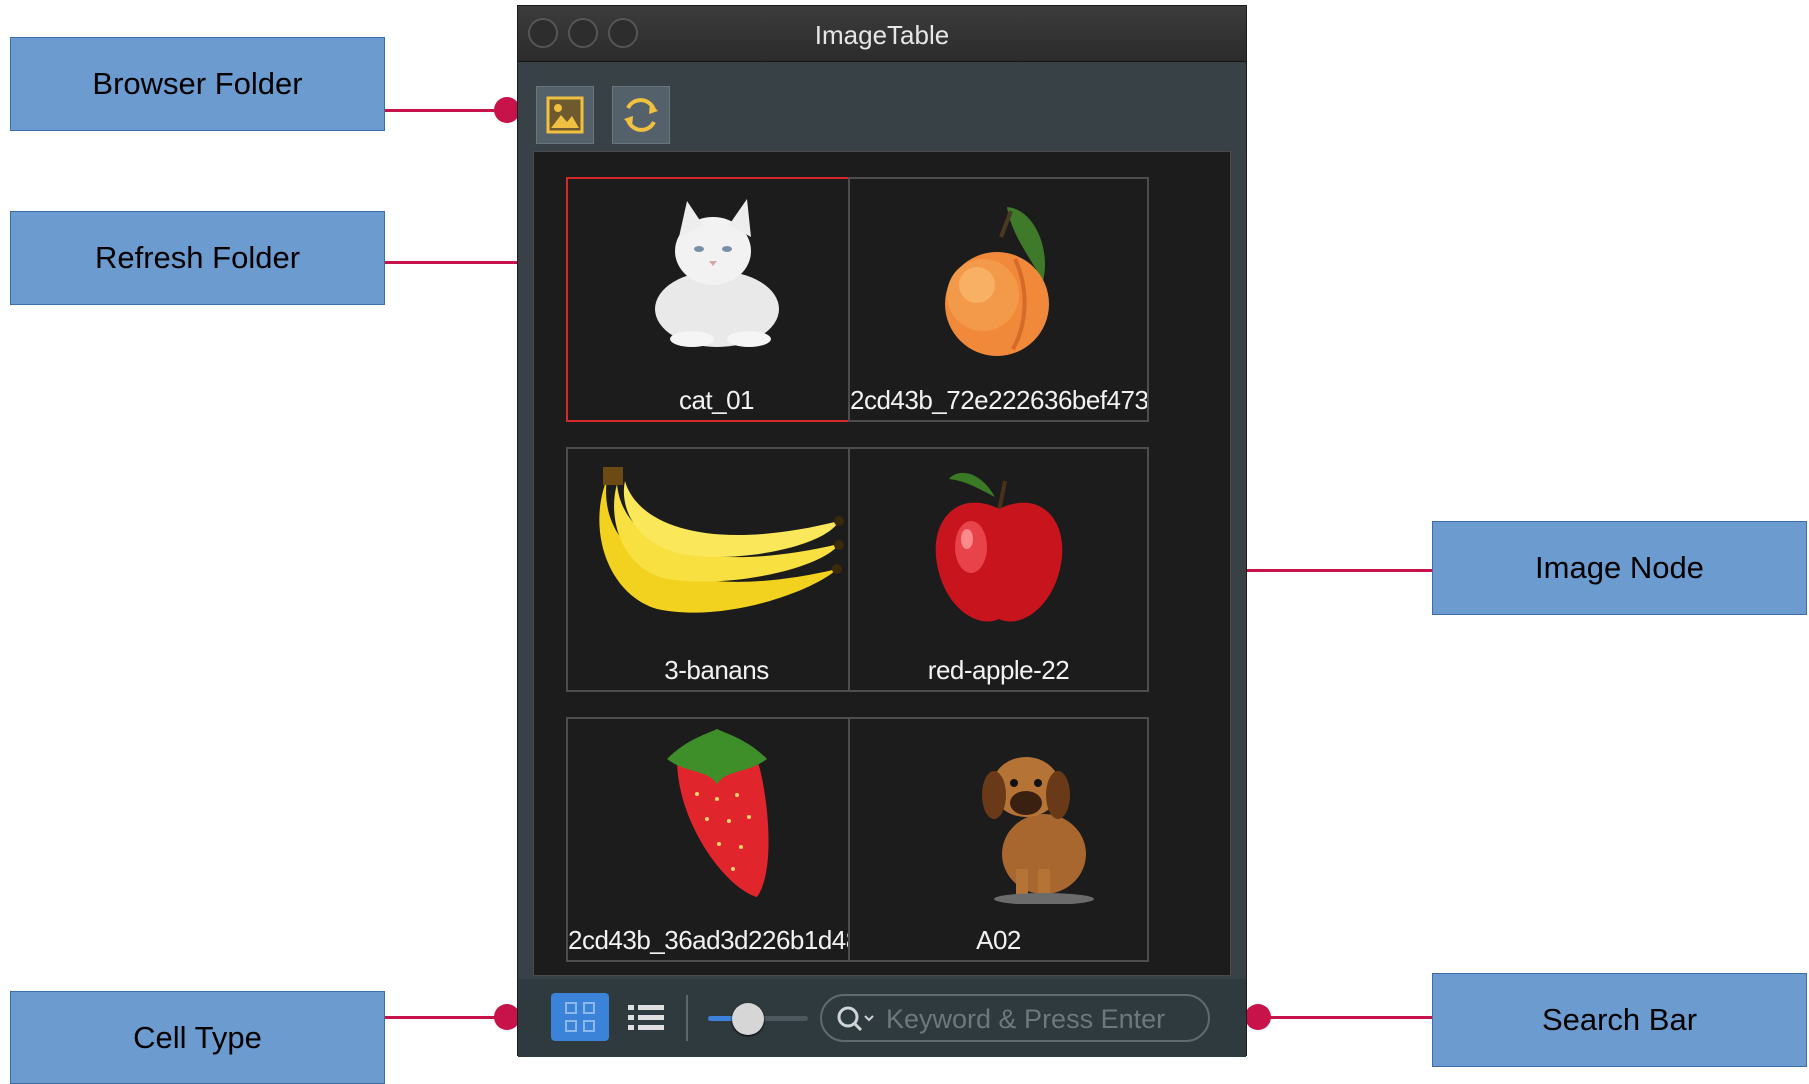  Describe the element at coordinates (998, 670) in the screenshot. I see `image-node-label: red-apple-22` at that location.